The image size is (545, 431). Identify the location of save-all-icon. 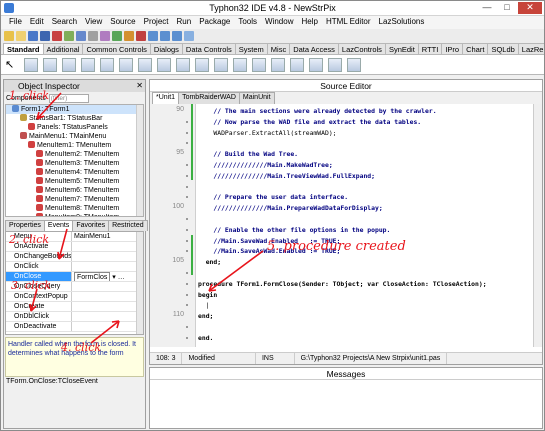
(45, 36).